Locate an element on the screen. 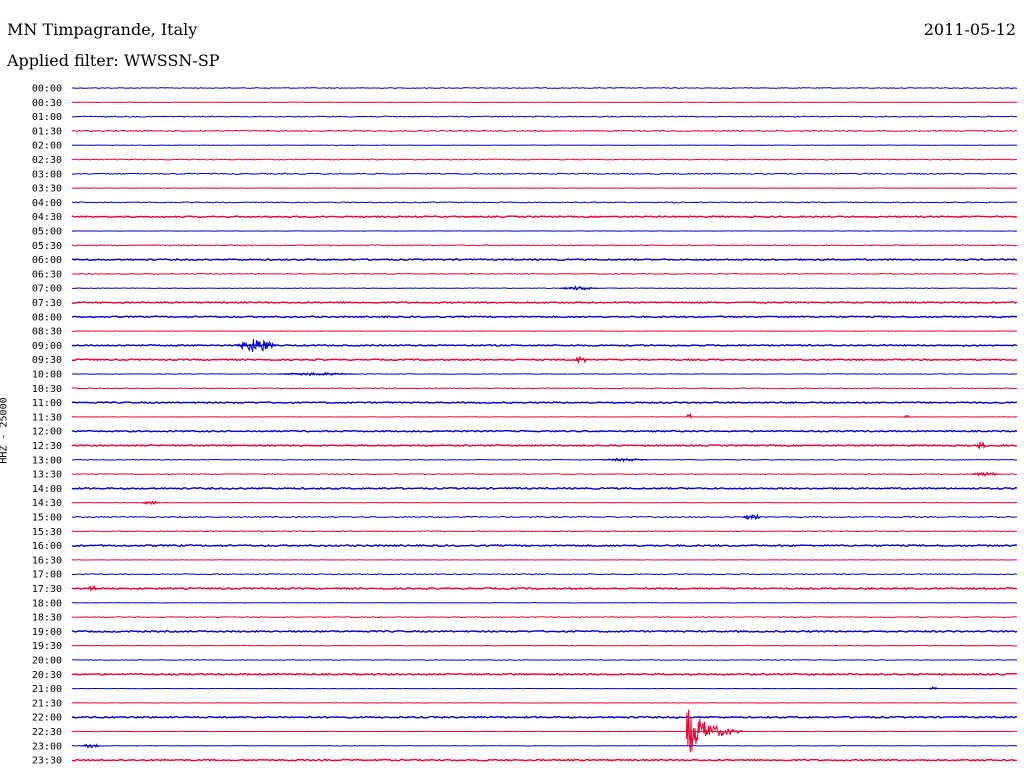  row-time-label: 12:30 is located at coordinates (47, 446).